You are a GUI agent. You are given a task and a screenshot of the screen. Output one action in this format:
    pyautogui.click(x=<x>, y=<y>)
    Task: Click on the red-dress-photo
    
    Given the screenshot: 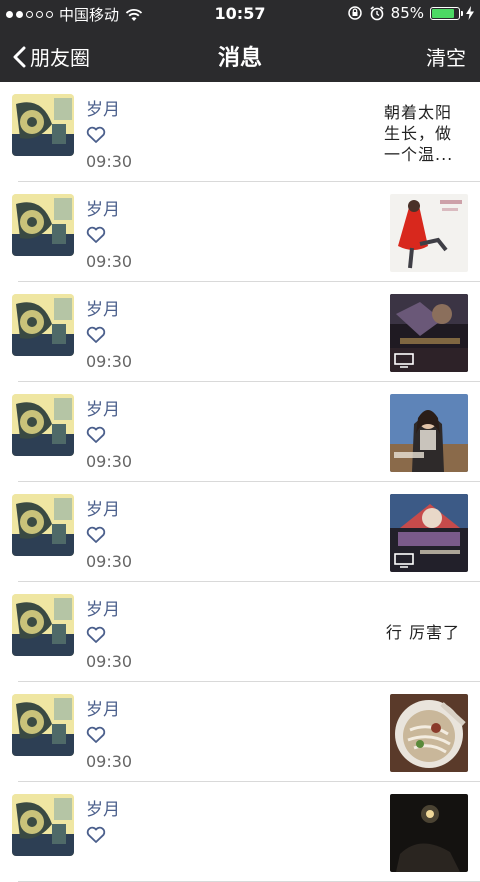 What is the action you would take?
    pyautogui.click(x=429, y=233)
    